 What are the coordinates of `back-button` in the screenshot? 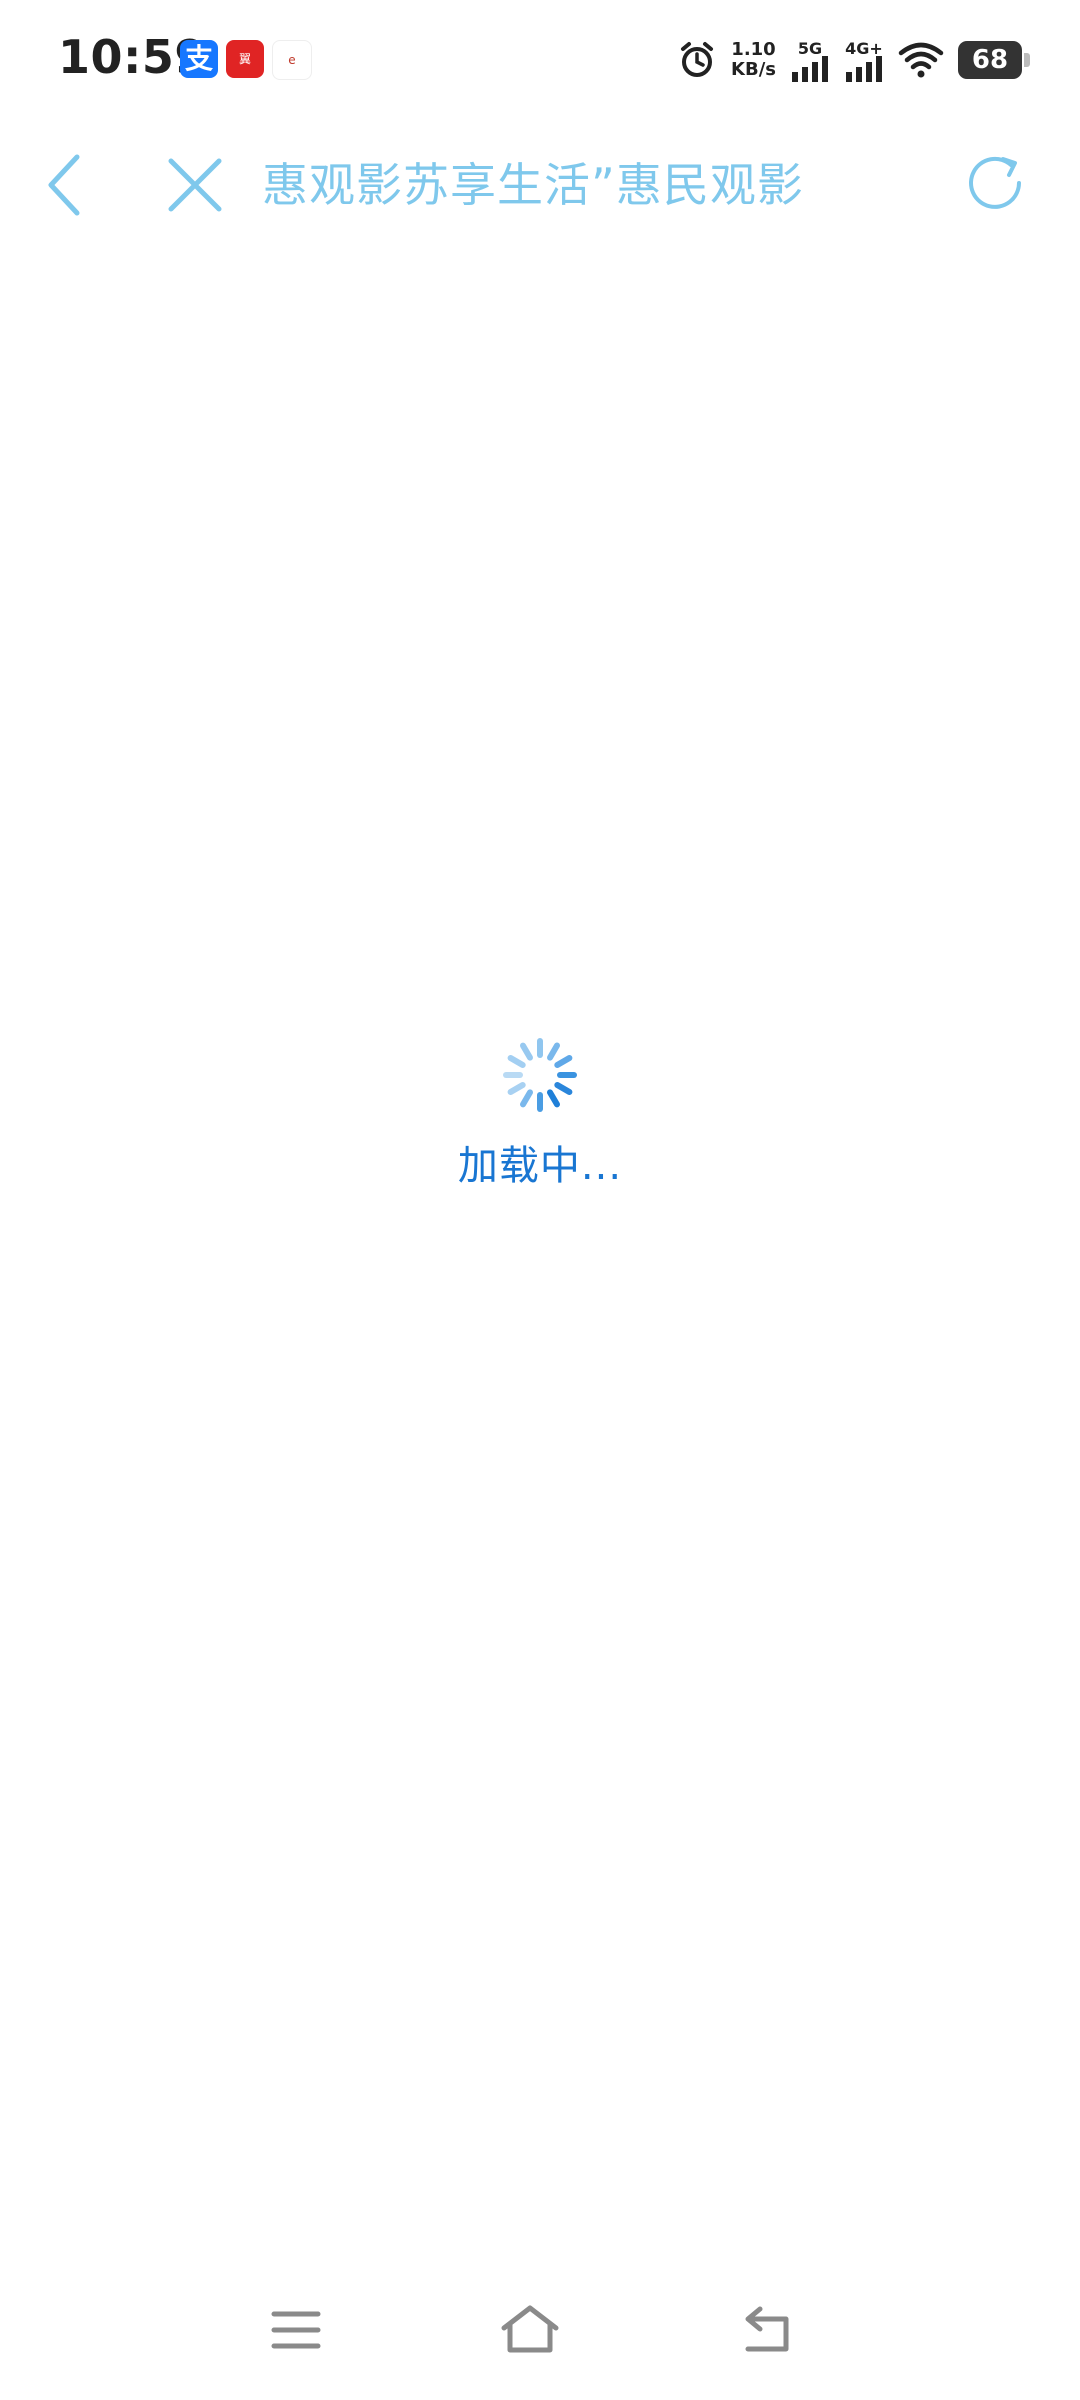 It's located at (65, 185).